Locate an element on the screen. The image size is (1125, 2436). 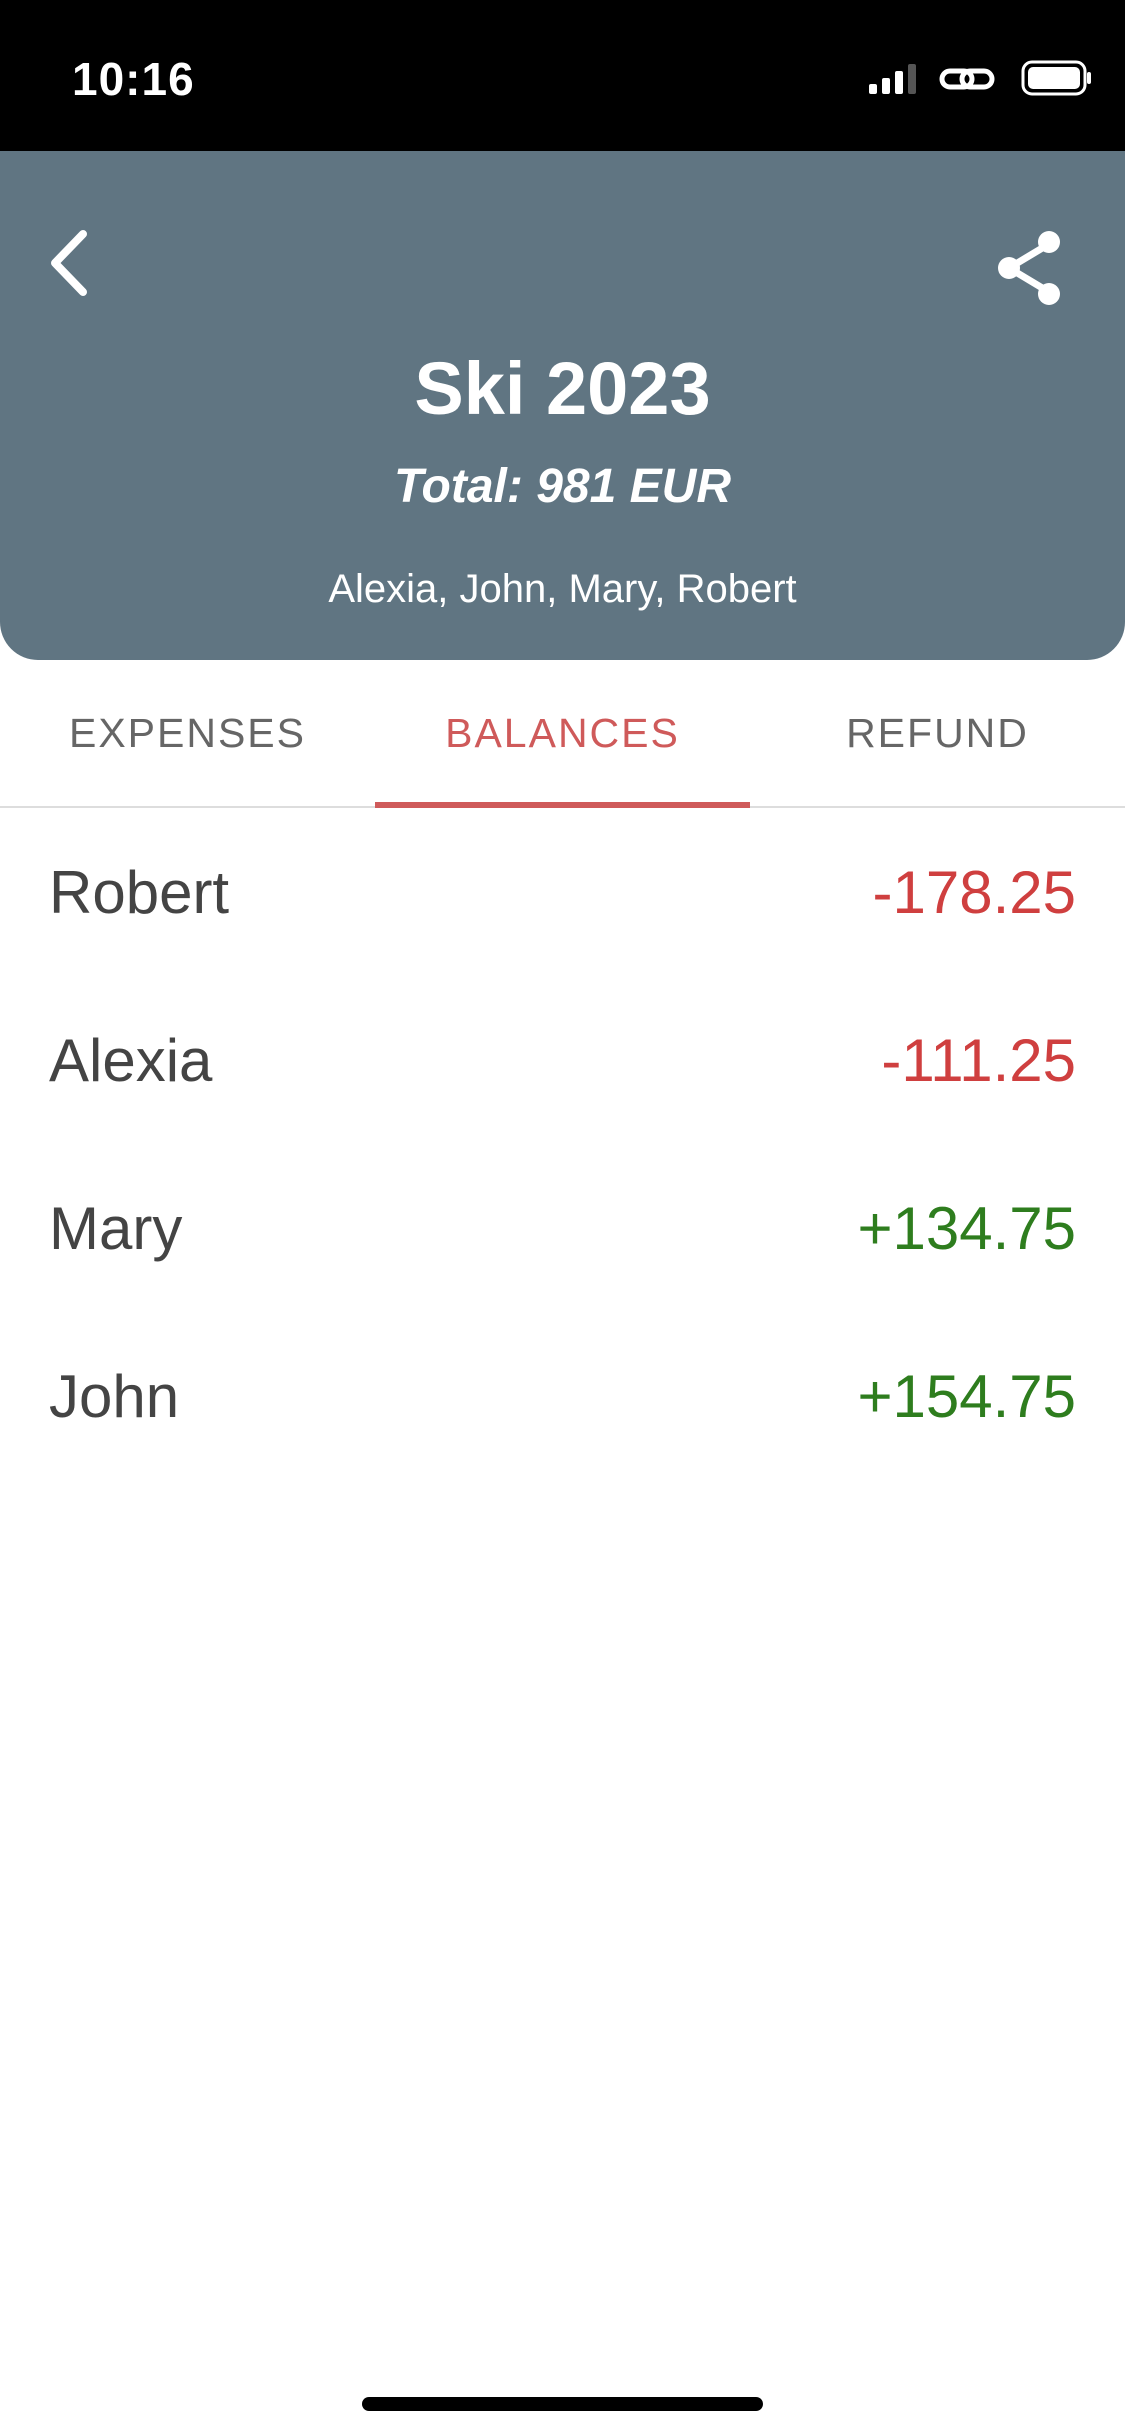
tab-refund: REFUND is located at coordinates (937, 733).